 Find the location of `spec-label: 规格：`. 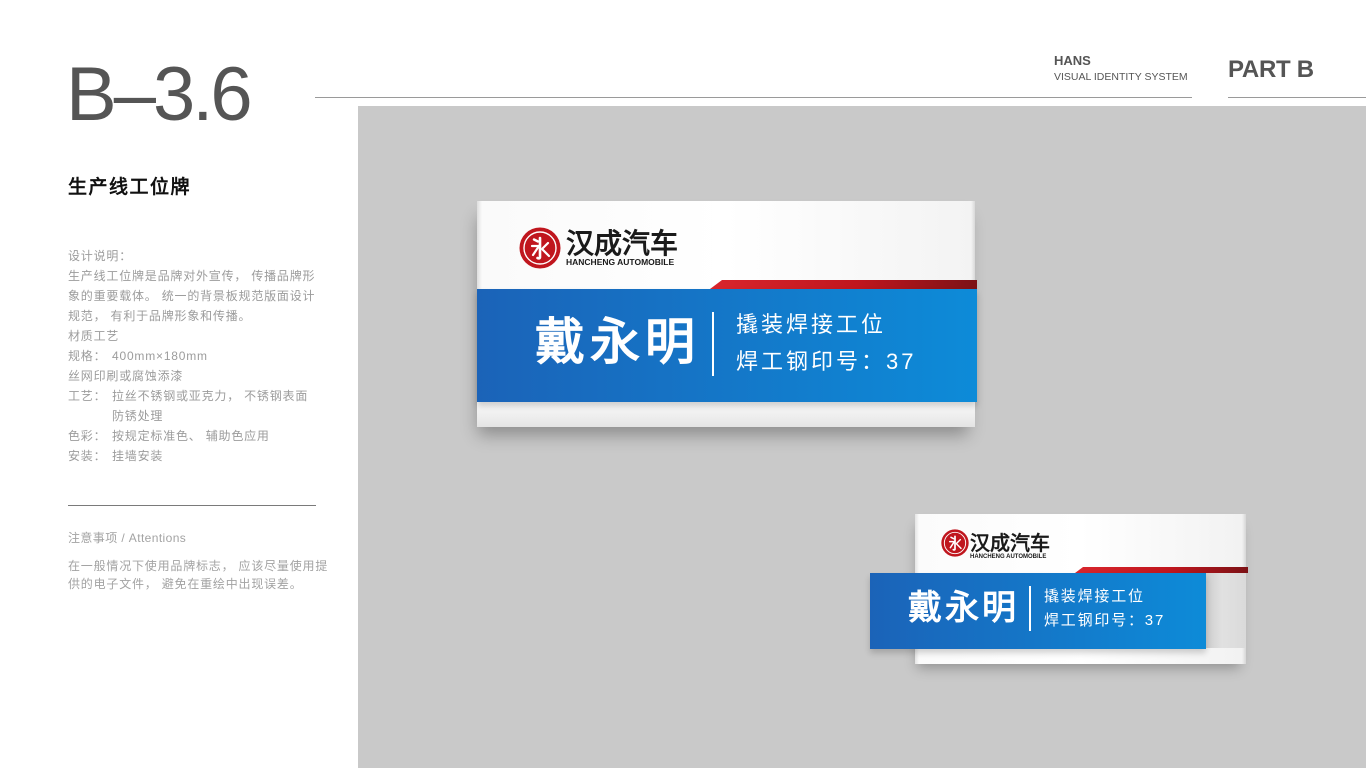

spec-label: 规格： is located at coordinates (87, 356).